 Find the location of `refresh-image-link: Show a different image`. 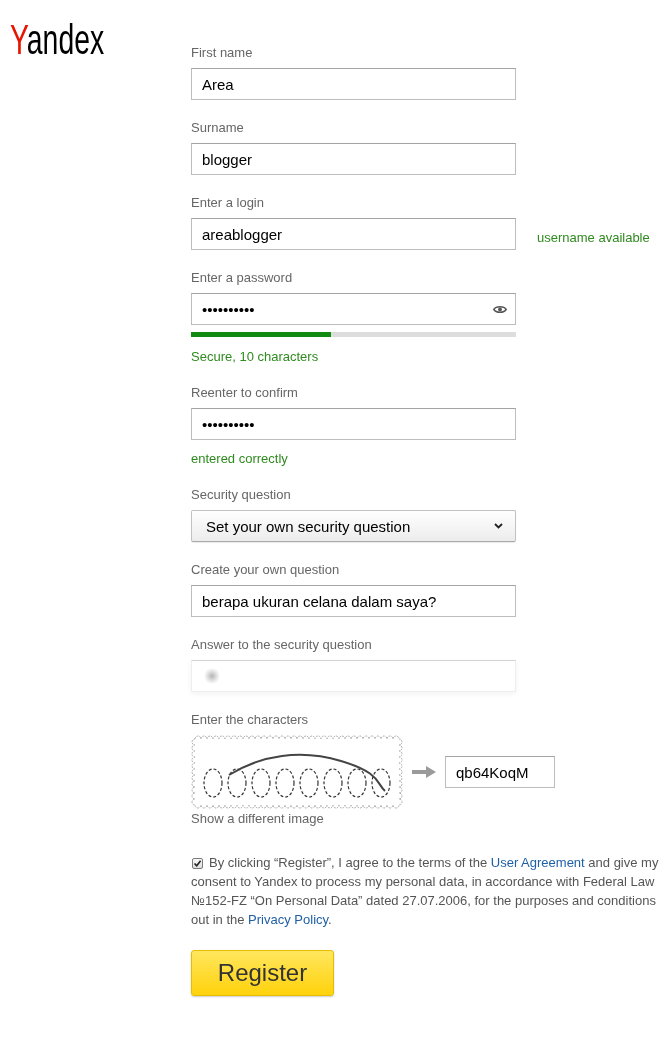

refresh-image-link: Show a different image is located at coordinates (257, 819).